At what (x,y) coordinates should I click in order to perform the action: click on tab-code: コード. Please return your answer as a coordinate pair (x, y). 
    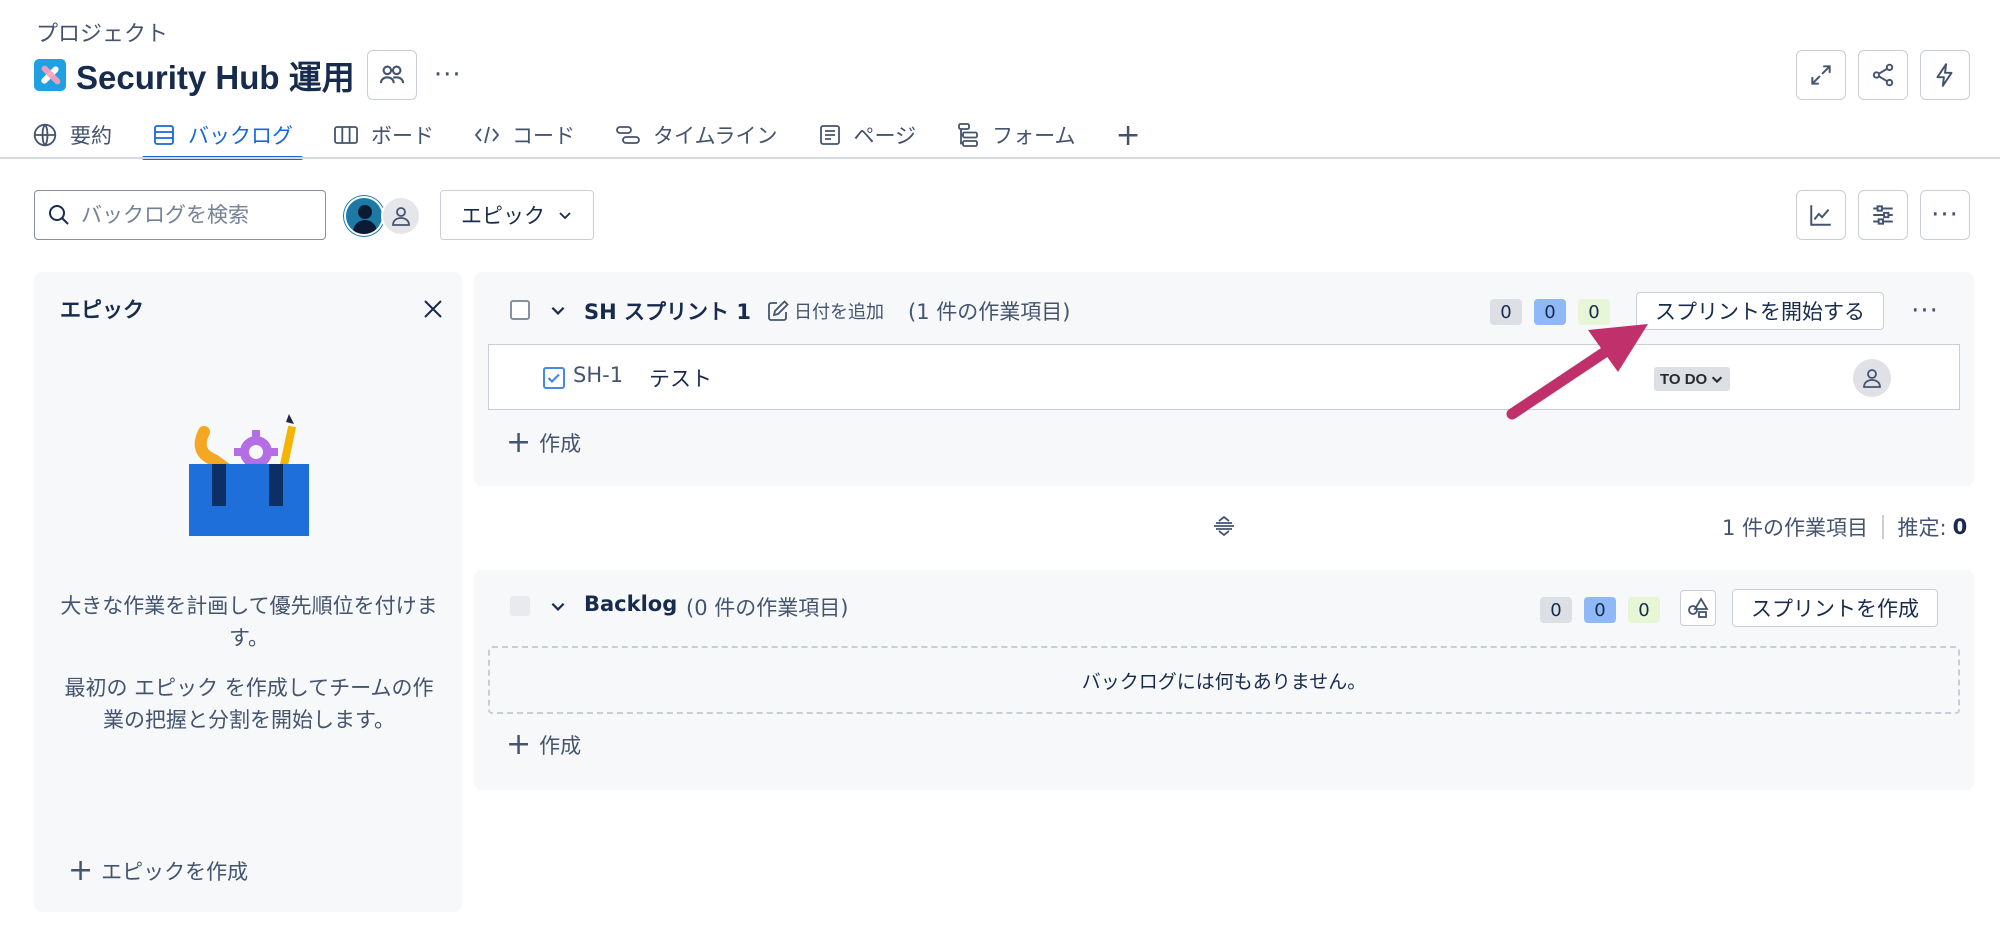
    Looking at the image, I should click on (524, 135).